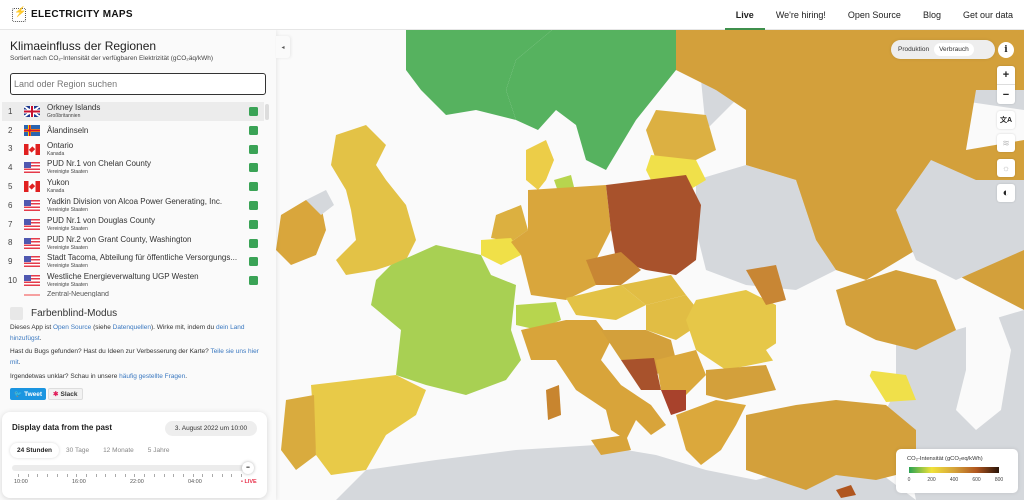 Image resolution: width=1024 pixels, height=500 pixels. Describe the element at coordinates (77, 450) in the screenshot. I see `tab-30-days: 30 Tage` at that location.